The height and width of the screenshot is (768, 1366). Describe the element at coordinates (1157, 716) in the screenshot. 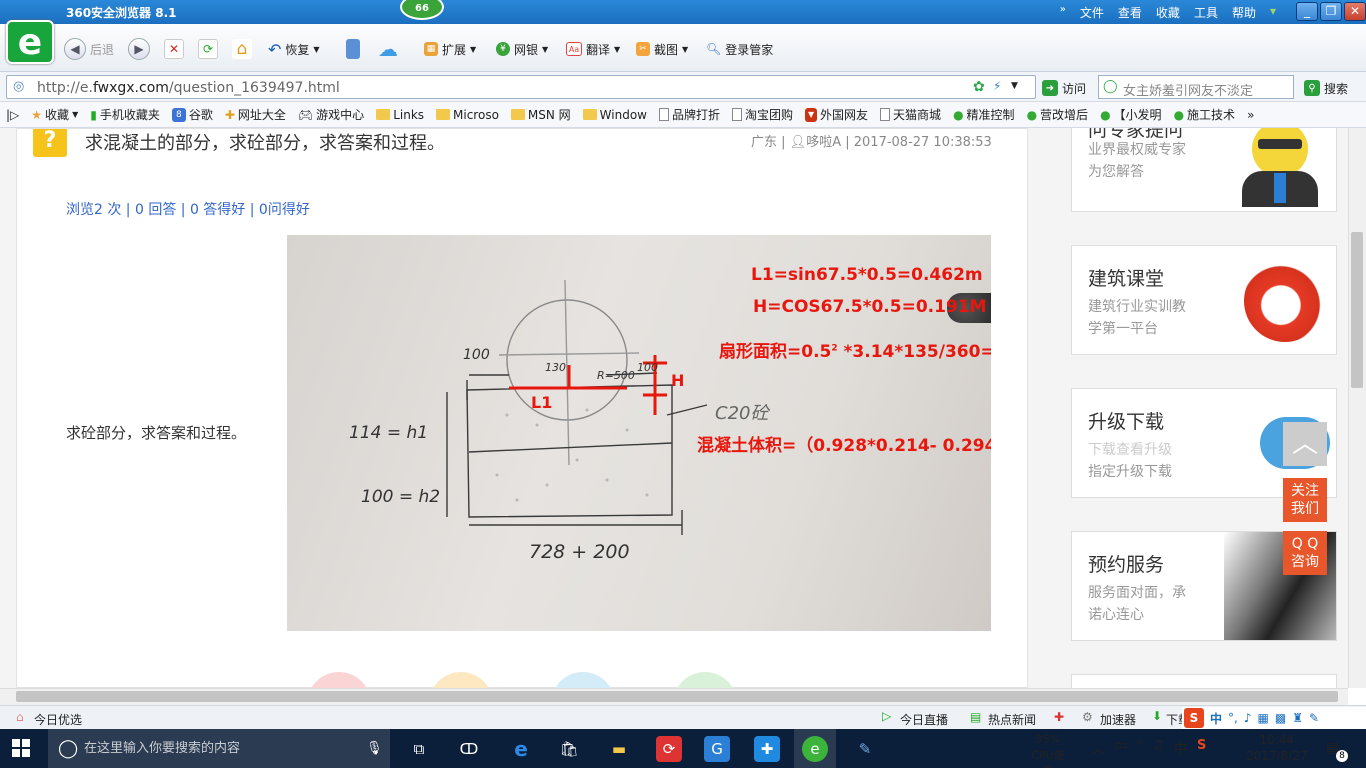

I see `download-icon: ⬇` at that location.